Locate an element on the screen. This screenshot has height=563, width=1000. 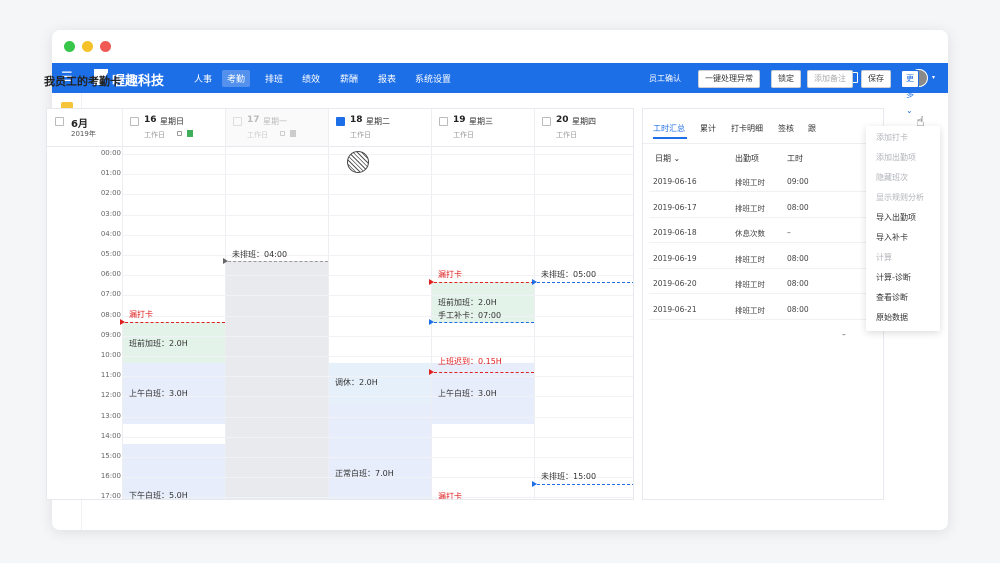
dropdown-item: 计算 is located at coordinates (884, 257).